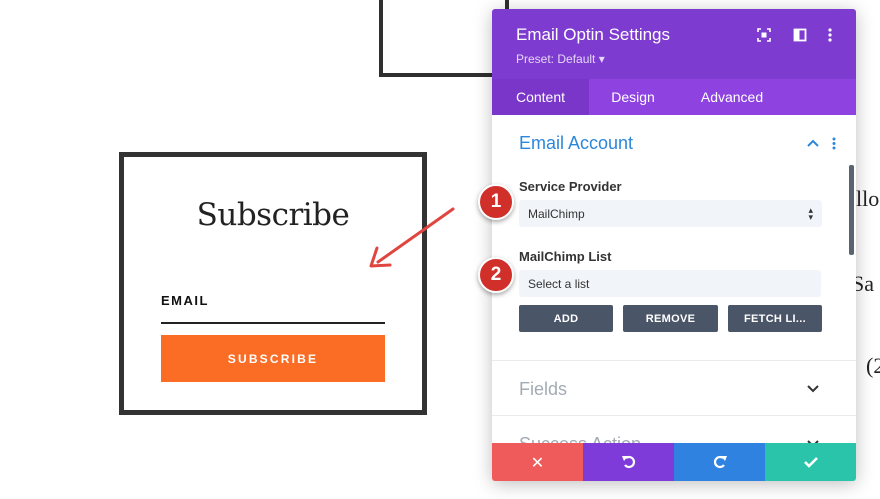  I want to click on annotation-badge-1: 1, so click(496, 202).